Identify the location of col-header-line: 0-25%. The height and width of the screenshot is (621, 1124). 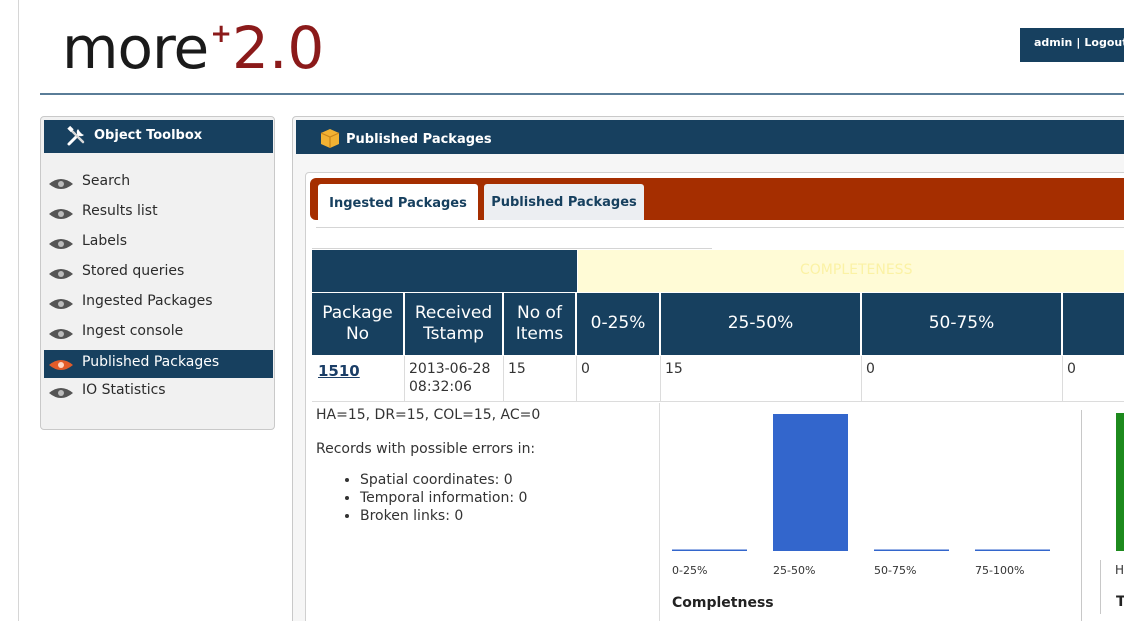
(618, 323).